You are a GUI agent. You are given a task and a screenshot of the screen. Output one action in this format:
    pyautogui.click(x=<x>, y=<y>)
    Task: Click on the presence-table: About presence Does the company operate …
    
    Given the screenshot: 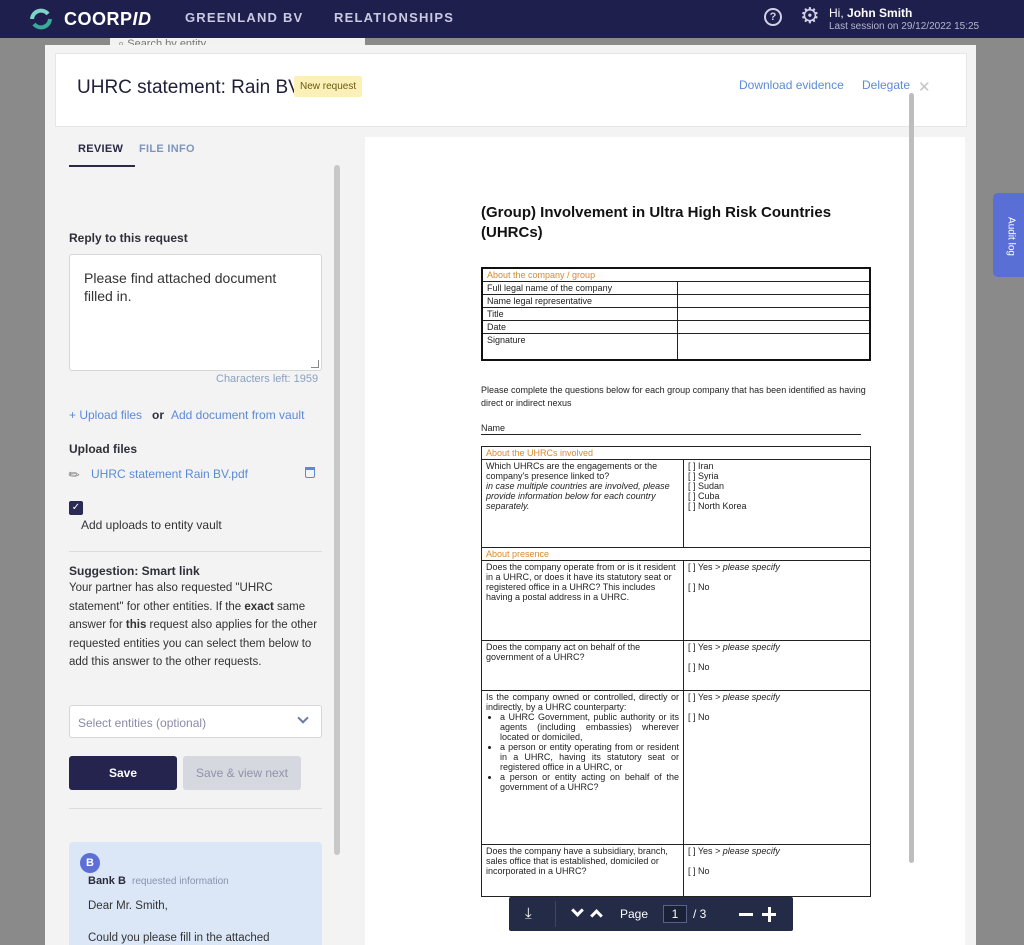 What is the action you would take?
    pyautogui.click(x=676, y=722)
    